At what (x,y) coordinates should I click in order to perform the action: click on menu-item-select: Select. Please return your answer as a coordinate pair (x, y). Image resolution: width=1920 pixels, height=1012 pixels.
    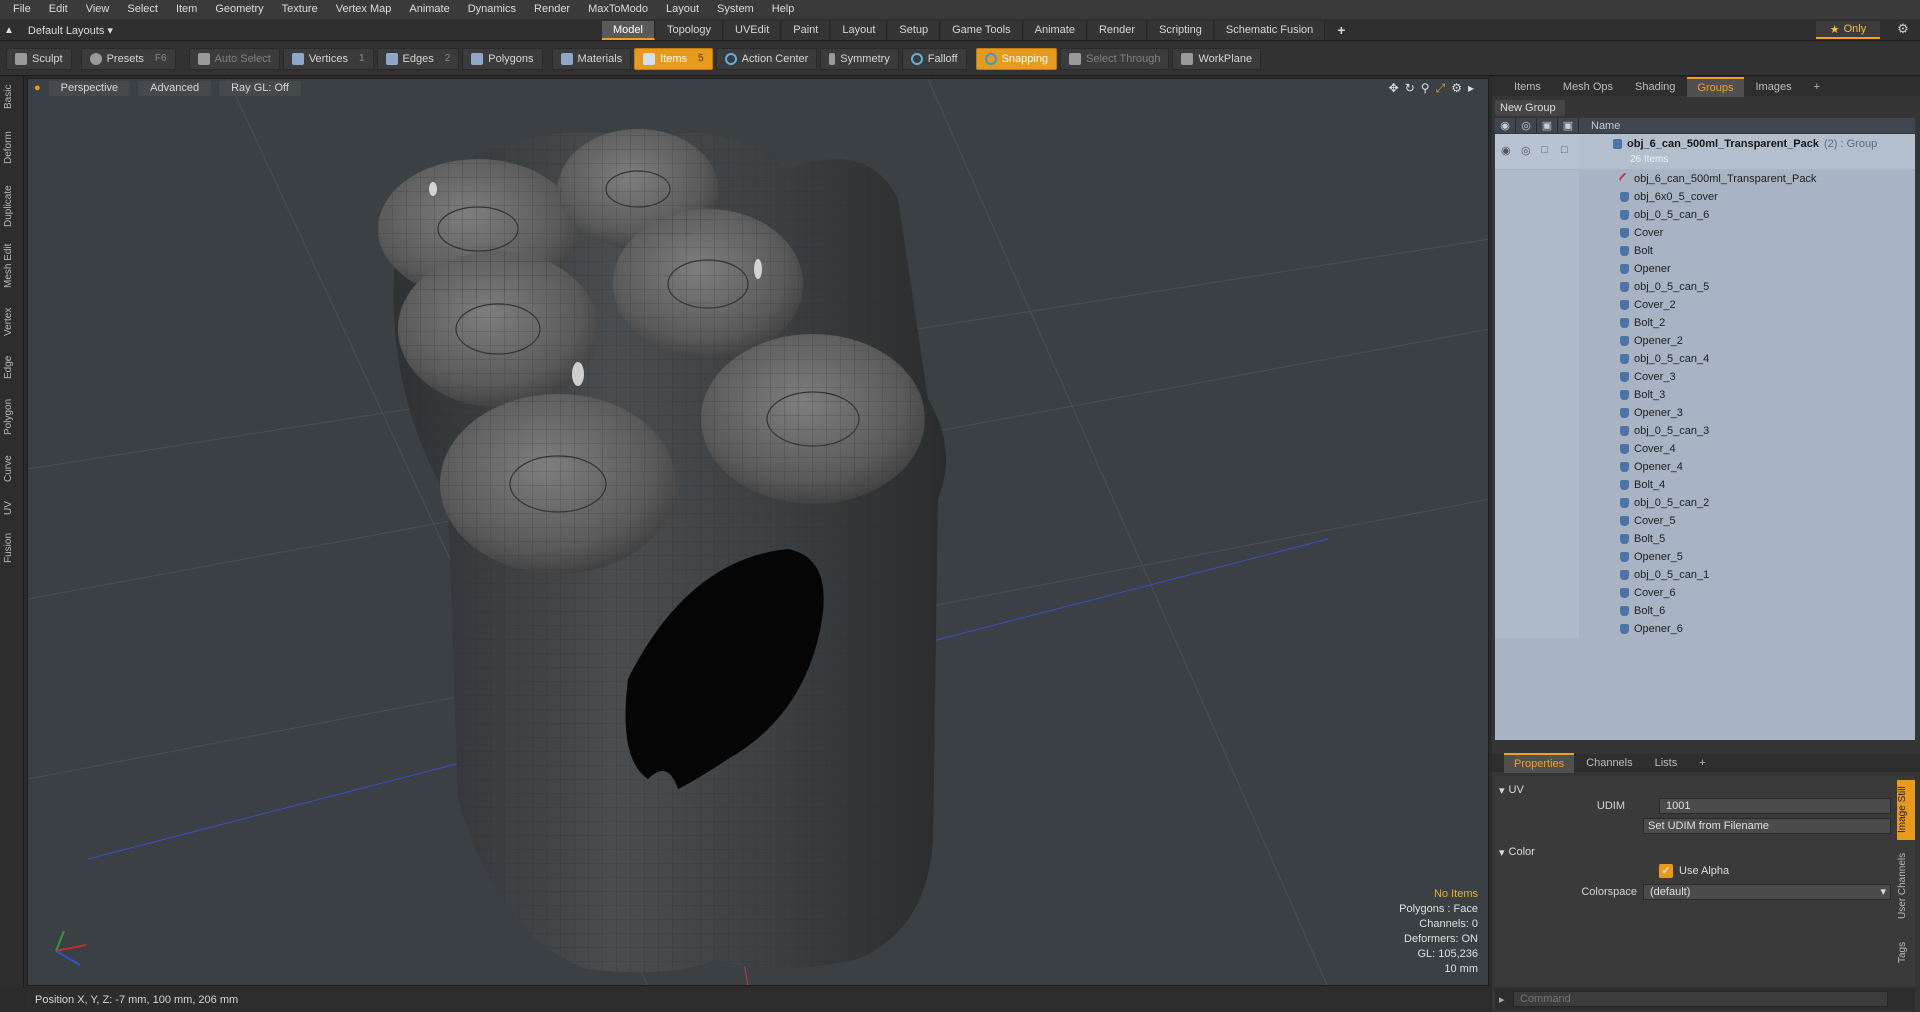
    Looking at the image, I should click on (142, 9).